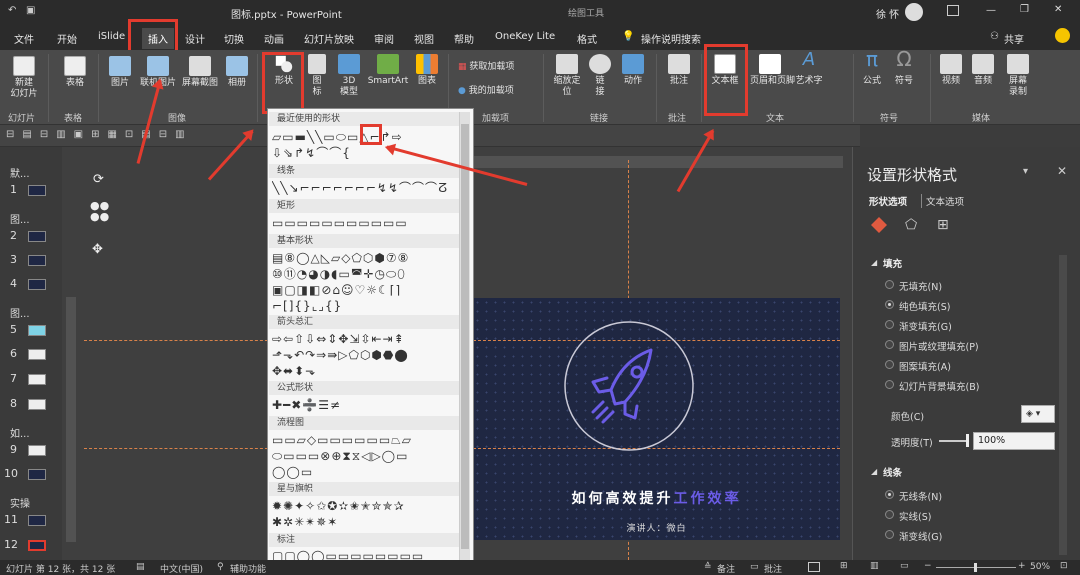 The image size is (1080, 575). What do you see at coordinates (889, 514) in the screenshot?
I see `radio-solid-line` at bounding box center [889, 514].